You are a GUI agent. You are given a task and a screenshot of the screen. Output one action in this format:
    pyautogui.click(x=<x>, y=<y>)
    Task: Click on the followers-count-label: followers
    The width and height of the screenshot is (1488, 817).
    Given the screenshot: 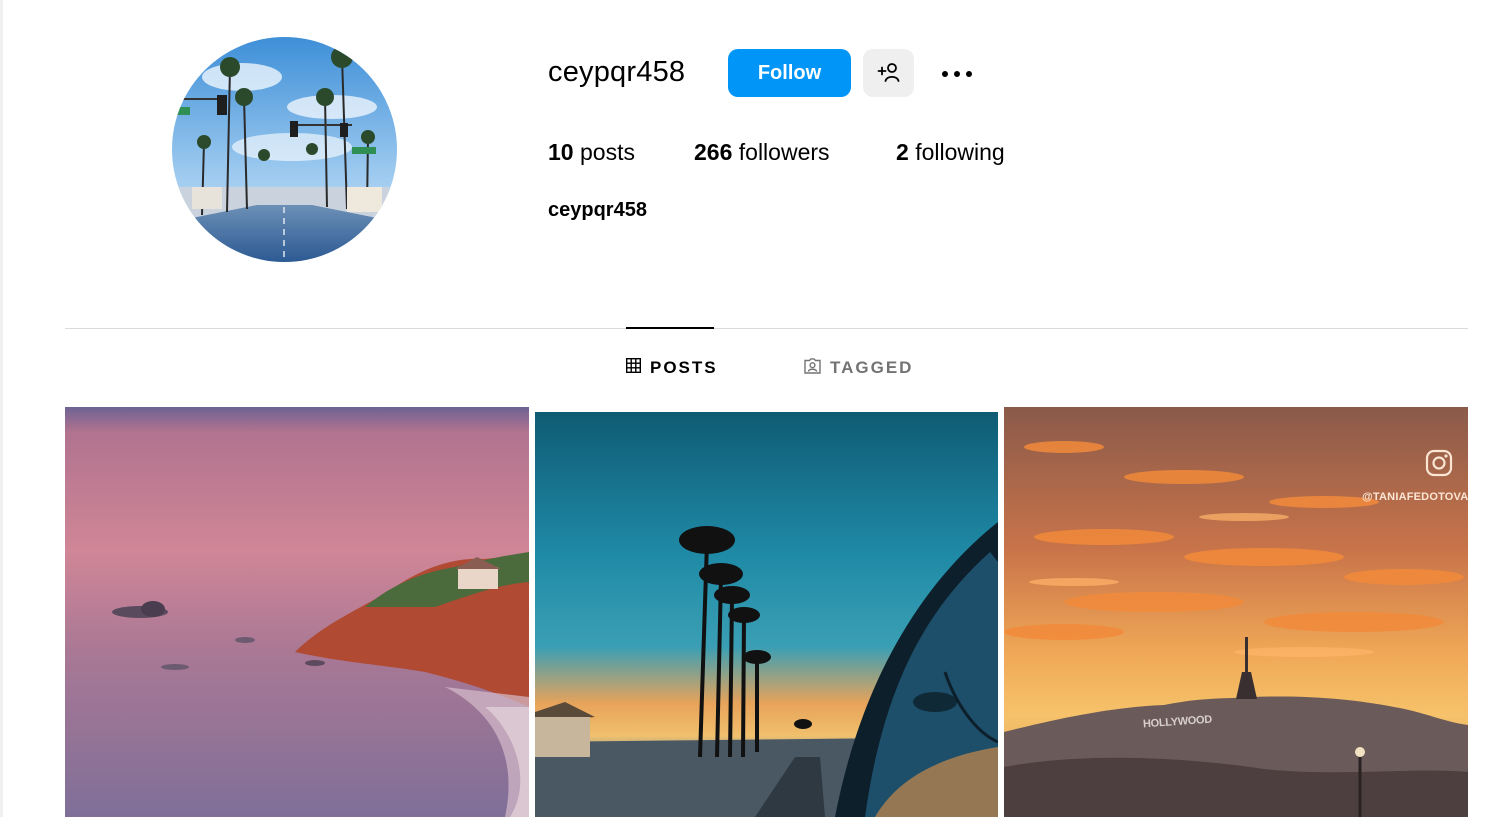 What is the action you would take?
    pyautogui.click(x=784, y=152)
    